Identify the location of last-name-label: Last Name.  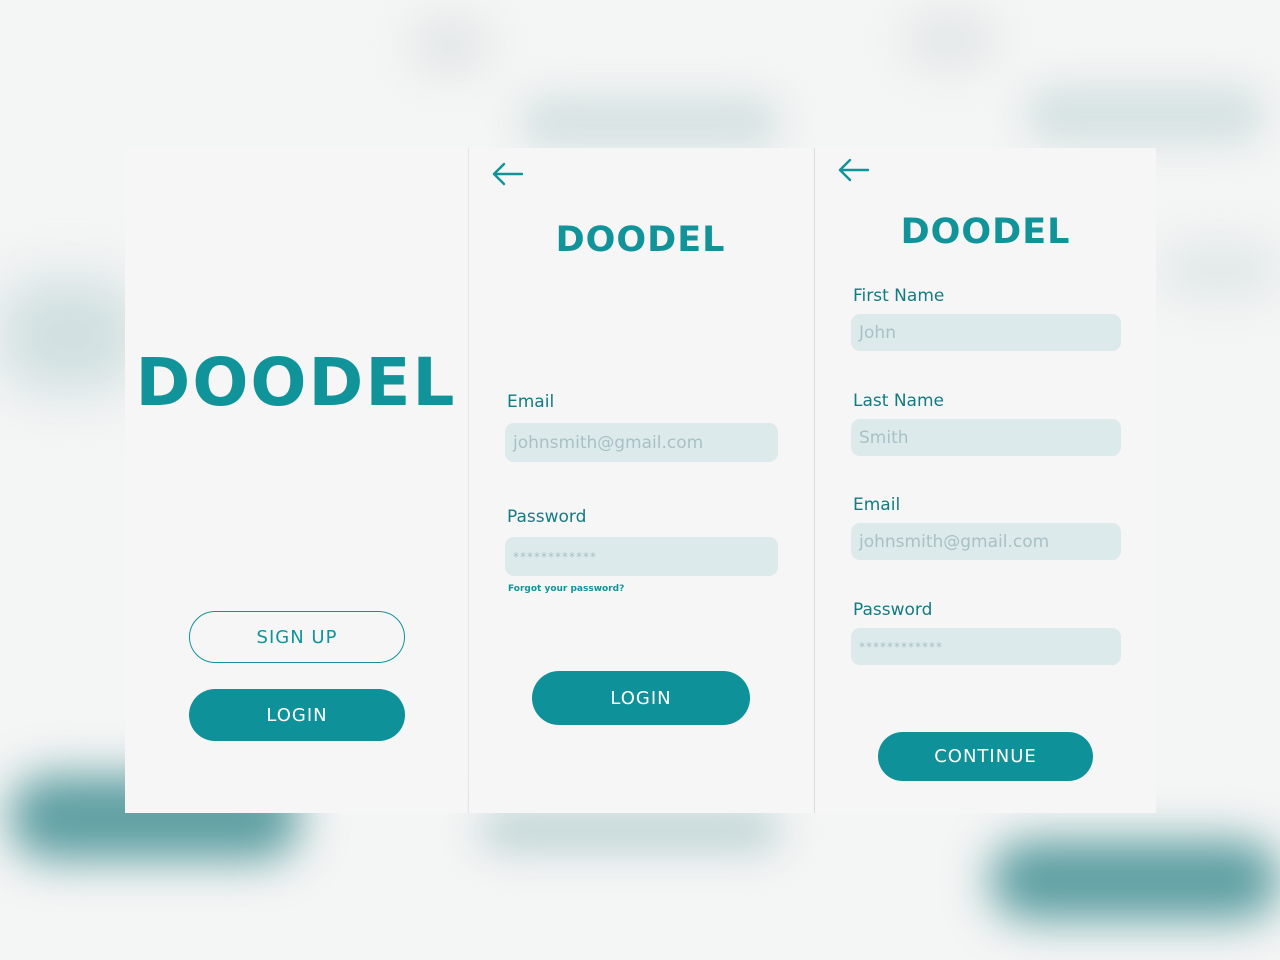
(898, 401).